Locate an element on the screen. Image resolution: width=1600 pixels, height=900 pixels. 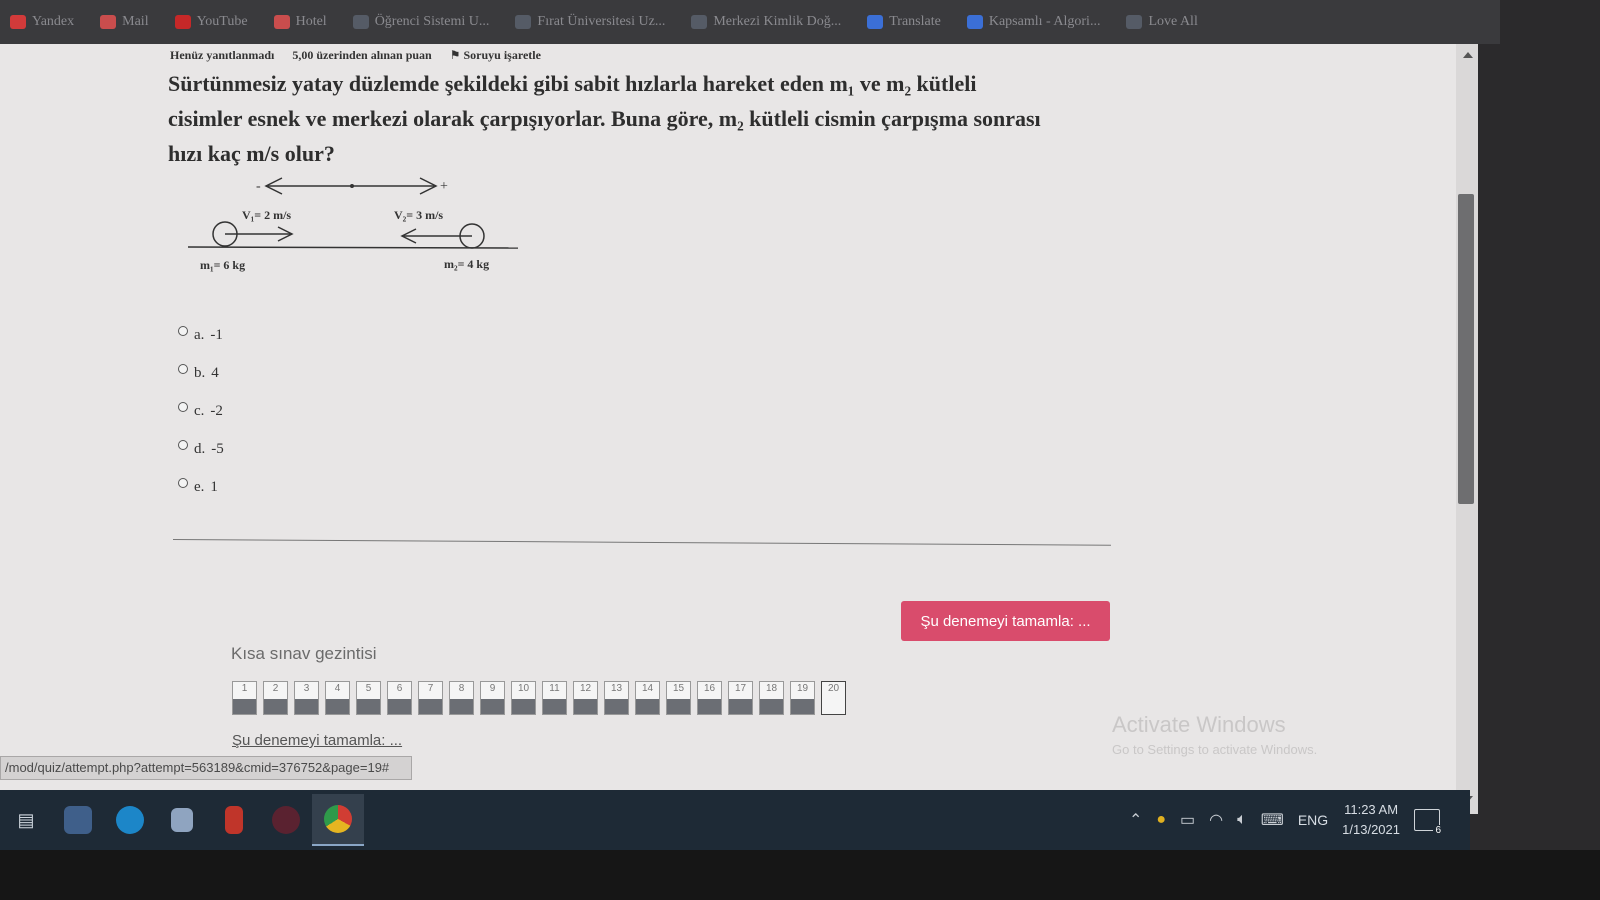
scroll-up-arrow-icon is located at coordinates (1468, 55).